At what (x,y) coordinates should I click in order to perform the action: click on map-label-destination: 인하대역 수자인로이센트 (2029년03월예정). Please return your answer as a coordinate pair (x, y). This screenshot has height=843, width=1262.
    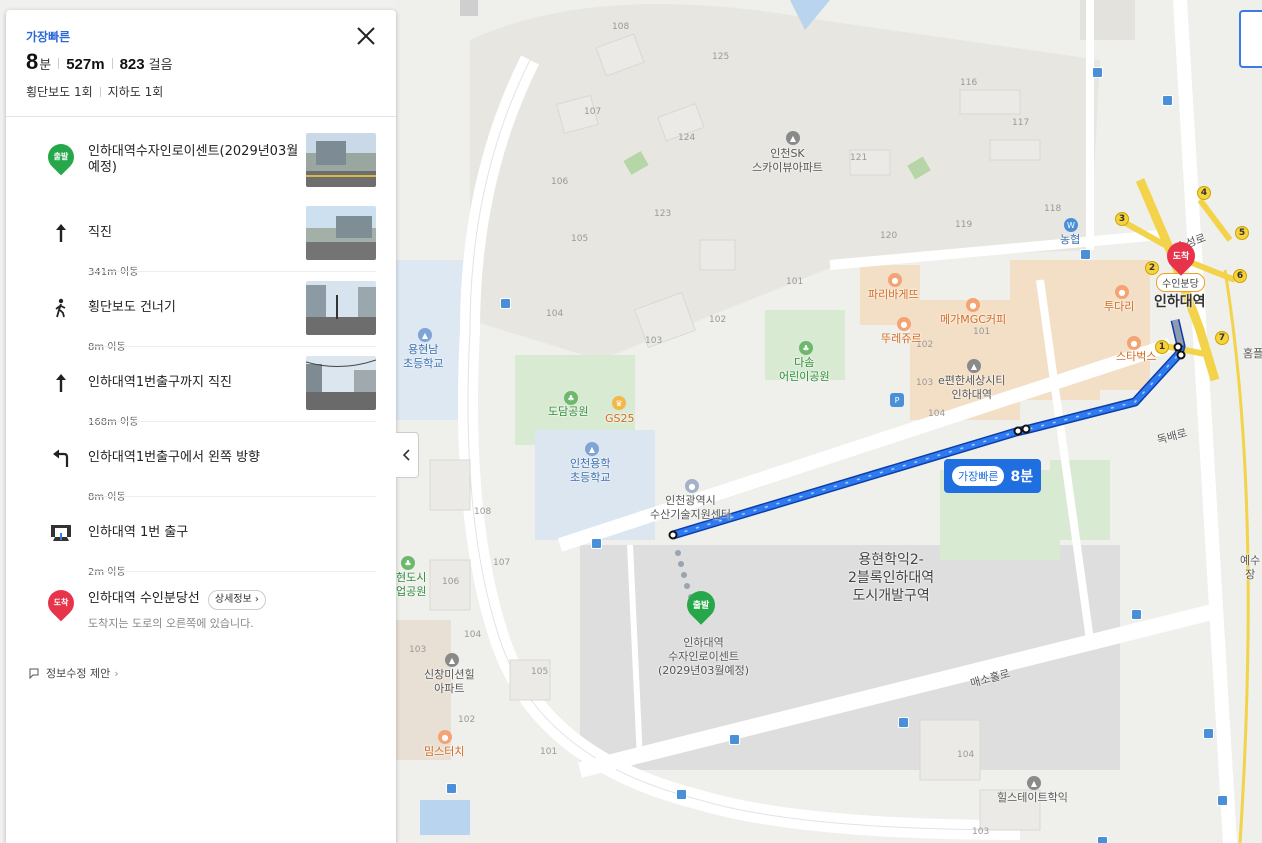
    Looking at the image, I should click on (703, 657).